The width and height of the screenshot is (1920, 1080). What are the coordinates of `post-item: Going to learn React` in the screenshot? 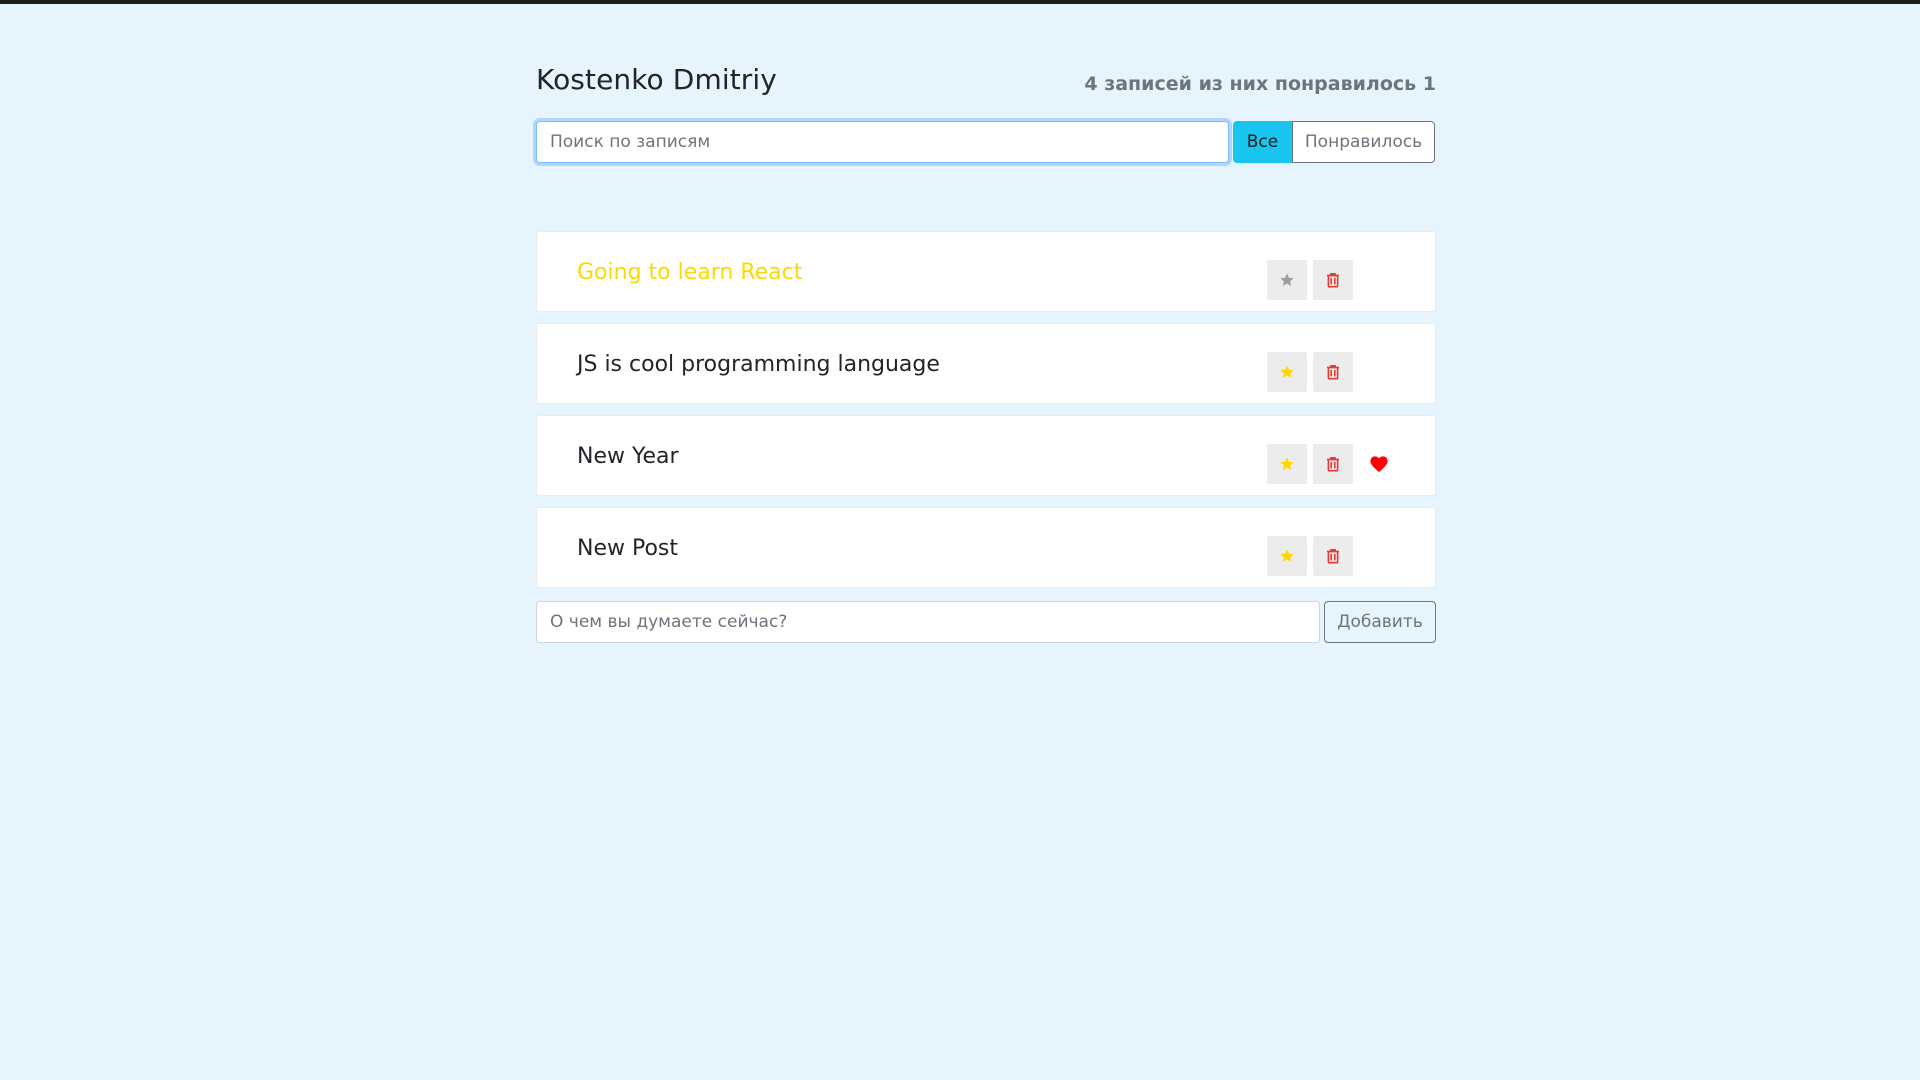 It's located at (986, 271).